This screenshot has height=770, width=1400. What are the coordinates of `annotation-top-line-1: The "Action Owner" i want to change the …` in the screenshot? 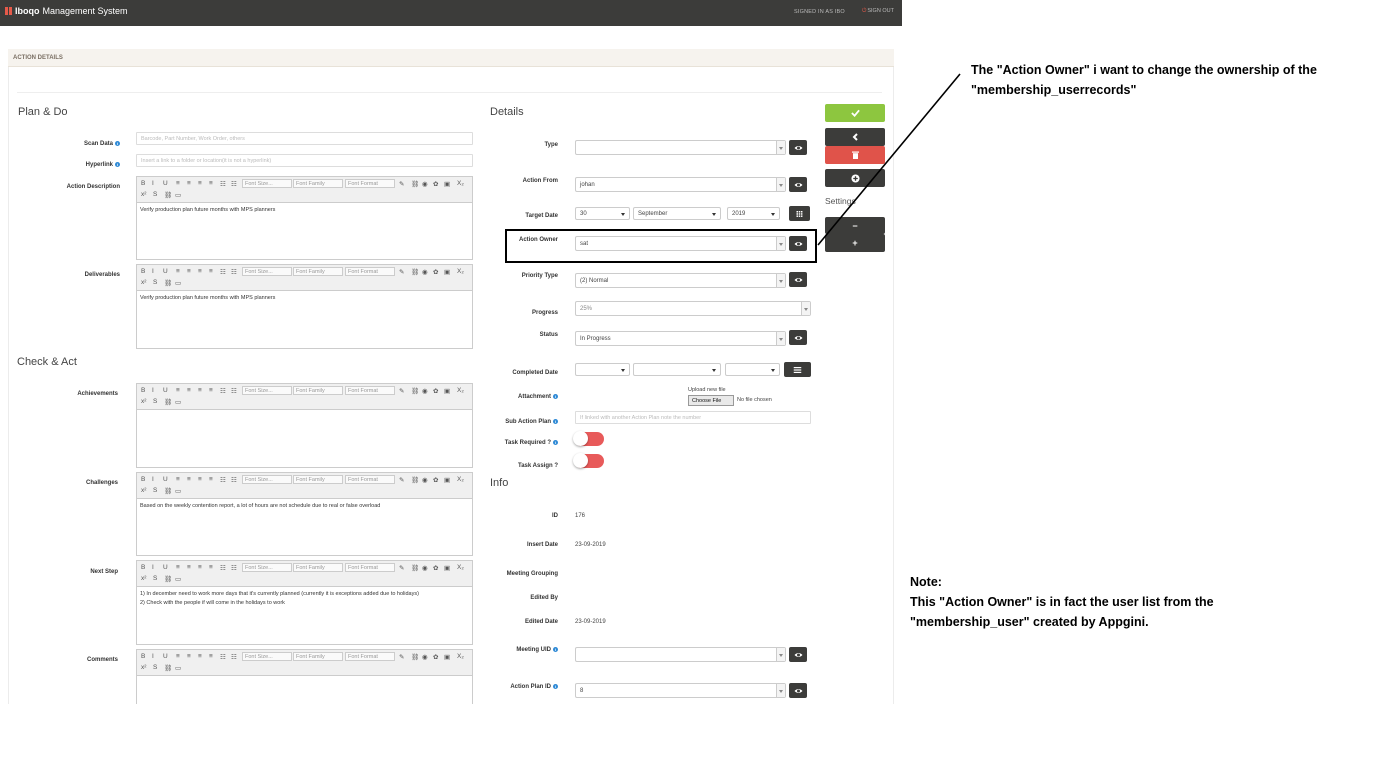 It's located at (1144, 70).